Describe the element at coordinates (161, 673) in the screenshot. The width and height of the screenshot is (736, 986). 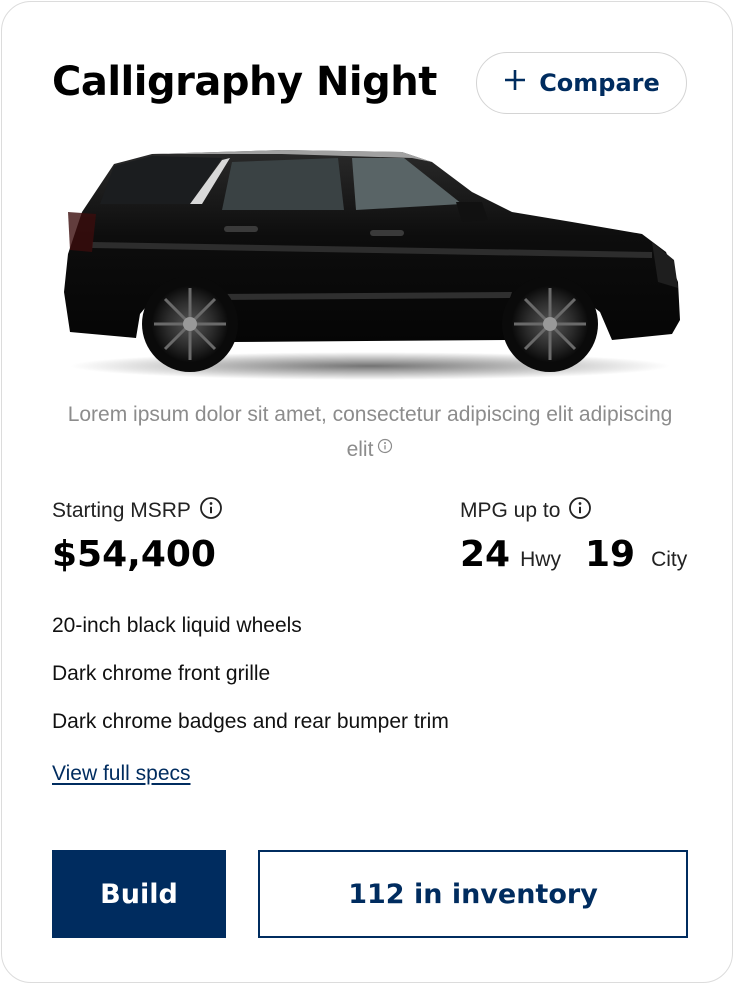
I see `list-item: Dark chrome front grille` at that location.